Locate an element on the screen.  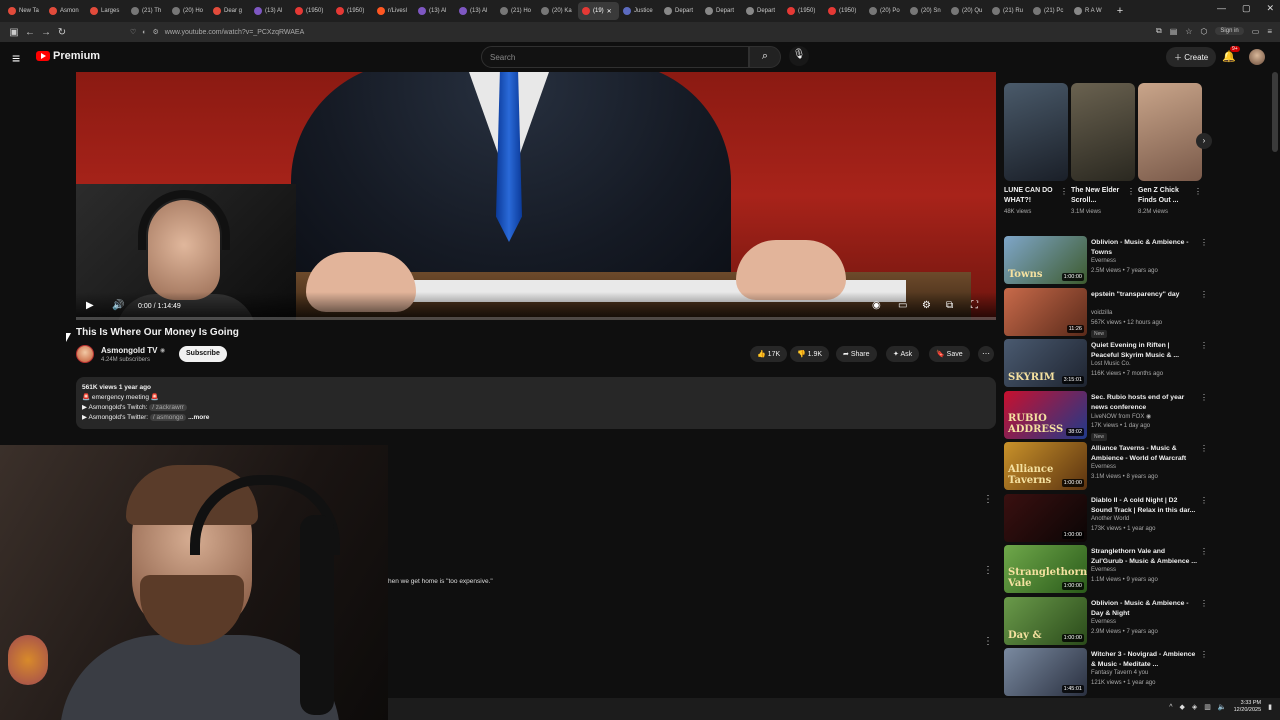
video-thumbnail: 11:26 is located at coordinates (1045, 311).